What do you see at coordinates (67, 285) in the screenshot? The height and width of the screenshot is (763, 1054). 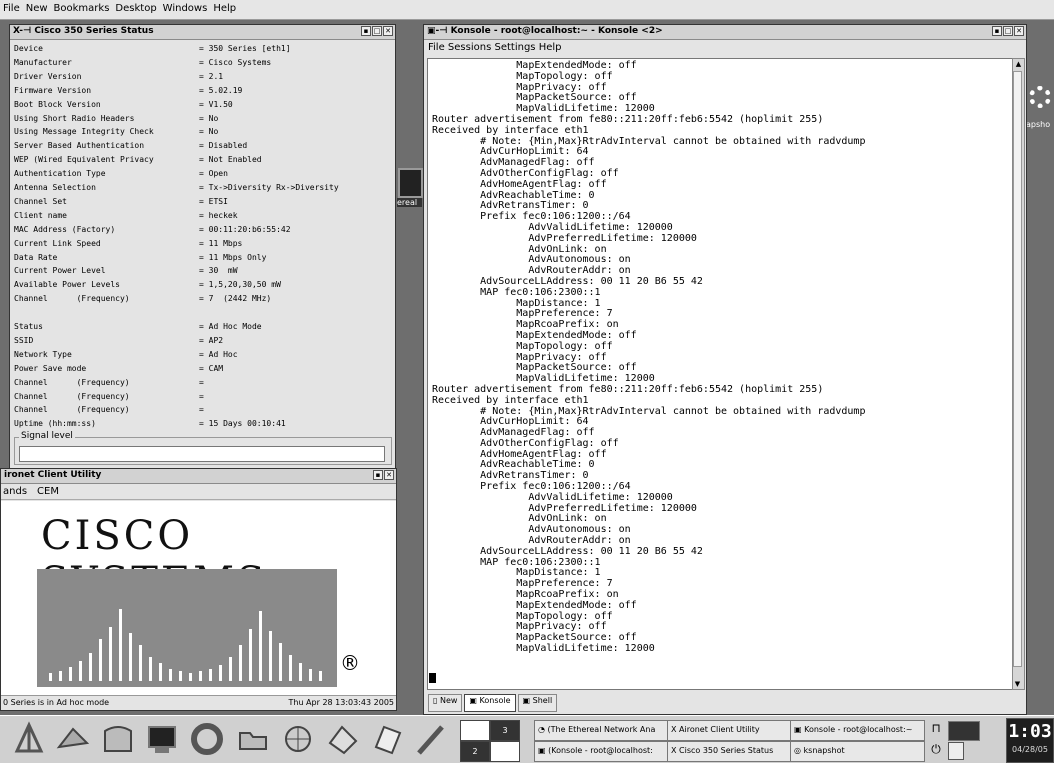 I see `status-label: Available Power Levels` at bounding box center [67, 285].